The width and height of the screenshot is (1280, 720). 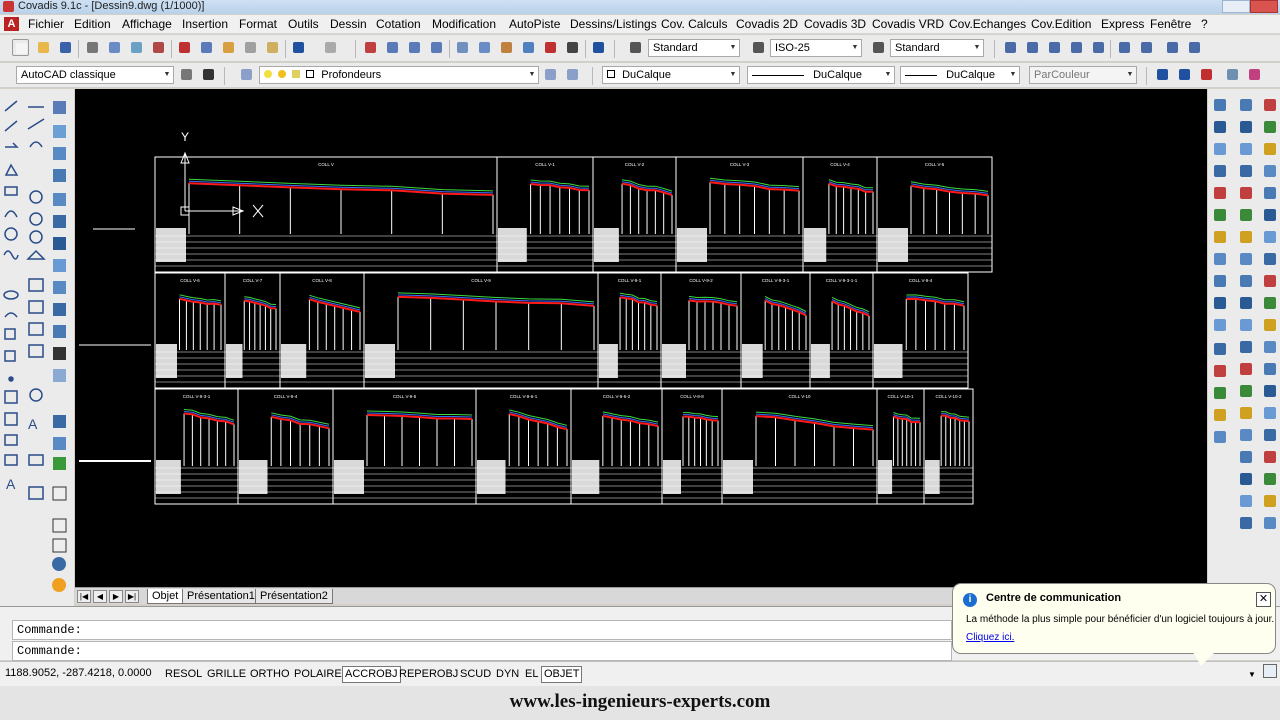 What do you see at coordinates (1232, 74) in the screenshot?
I see `edit-tool-icon` at bounding box center [1232, 74].